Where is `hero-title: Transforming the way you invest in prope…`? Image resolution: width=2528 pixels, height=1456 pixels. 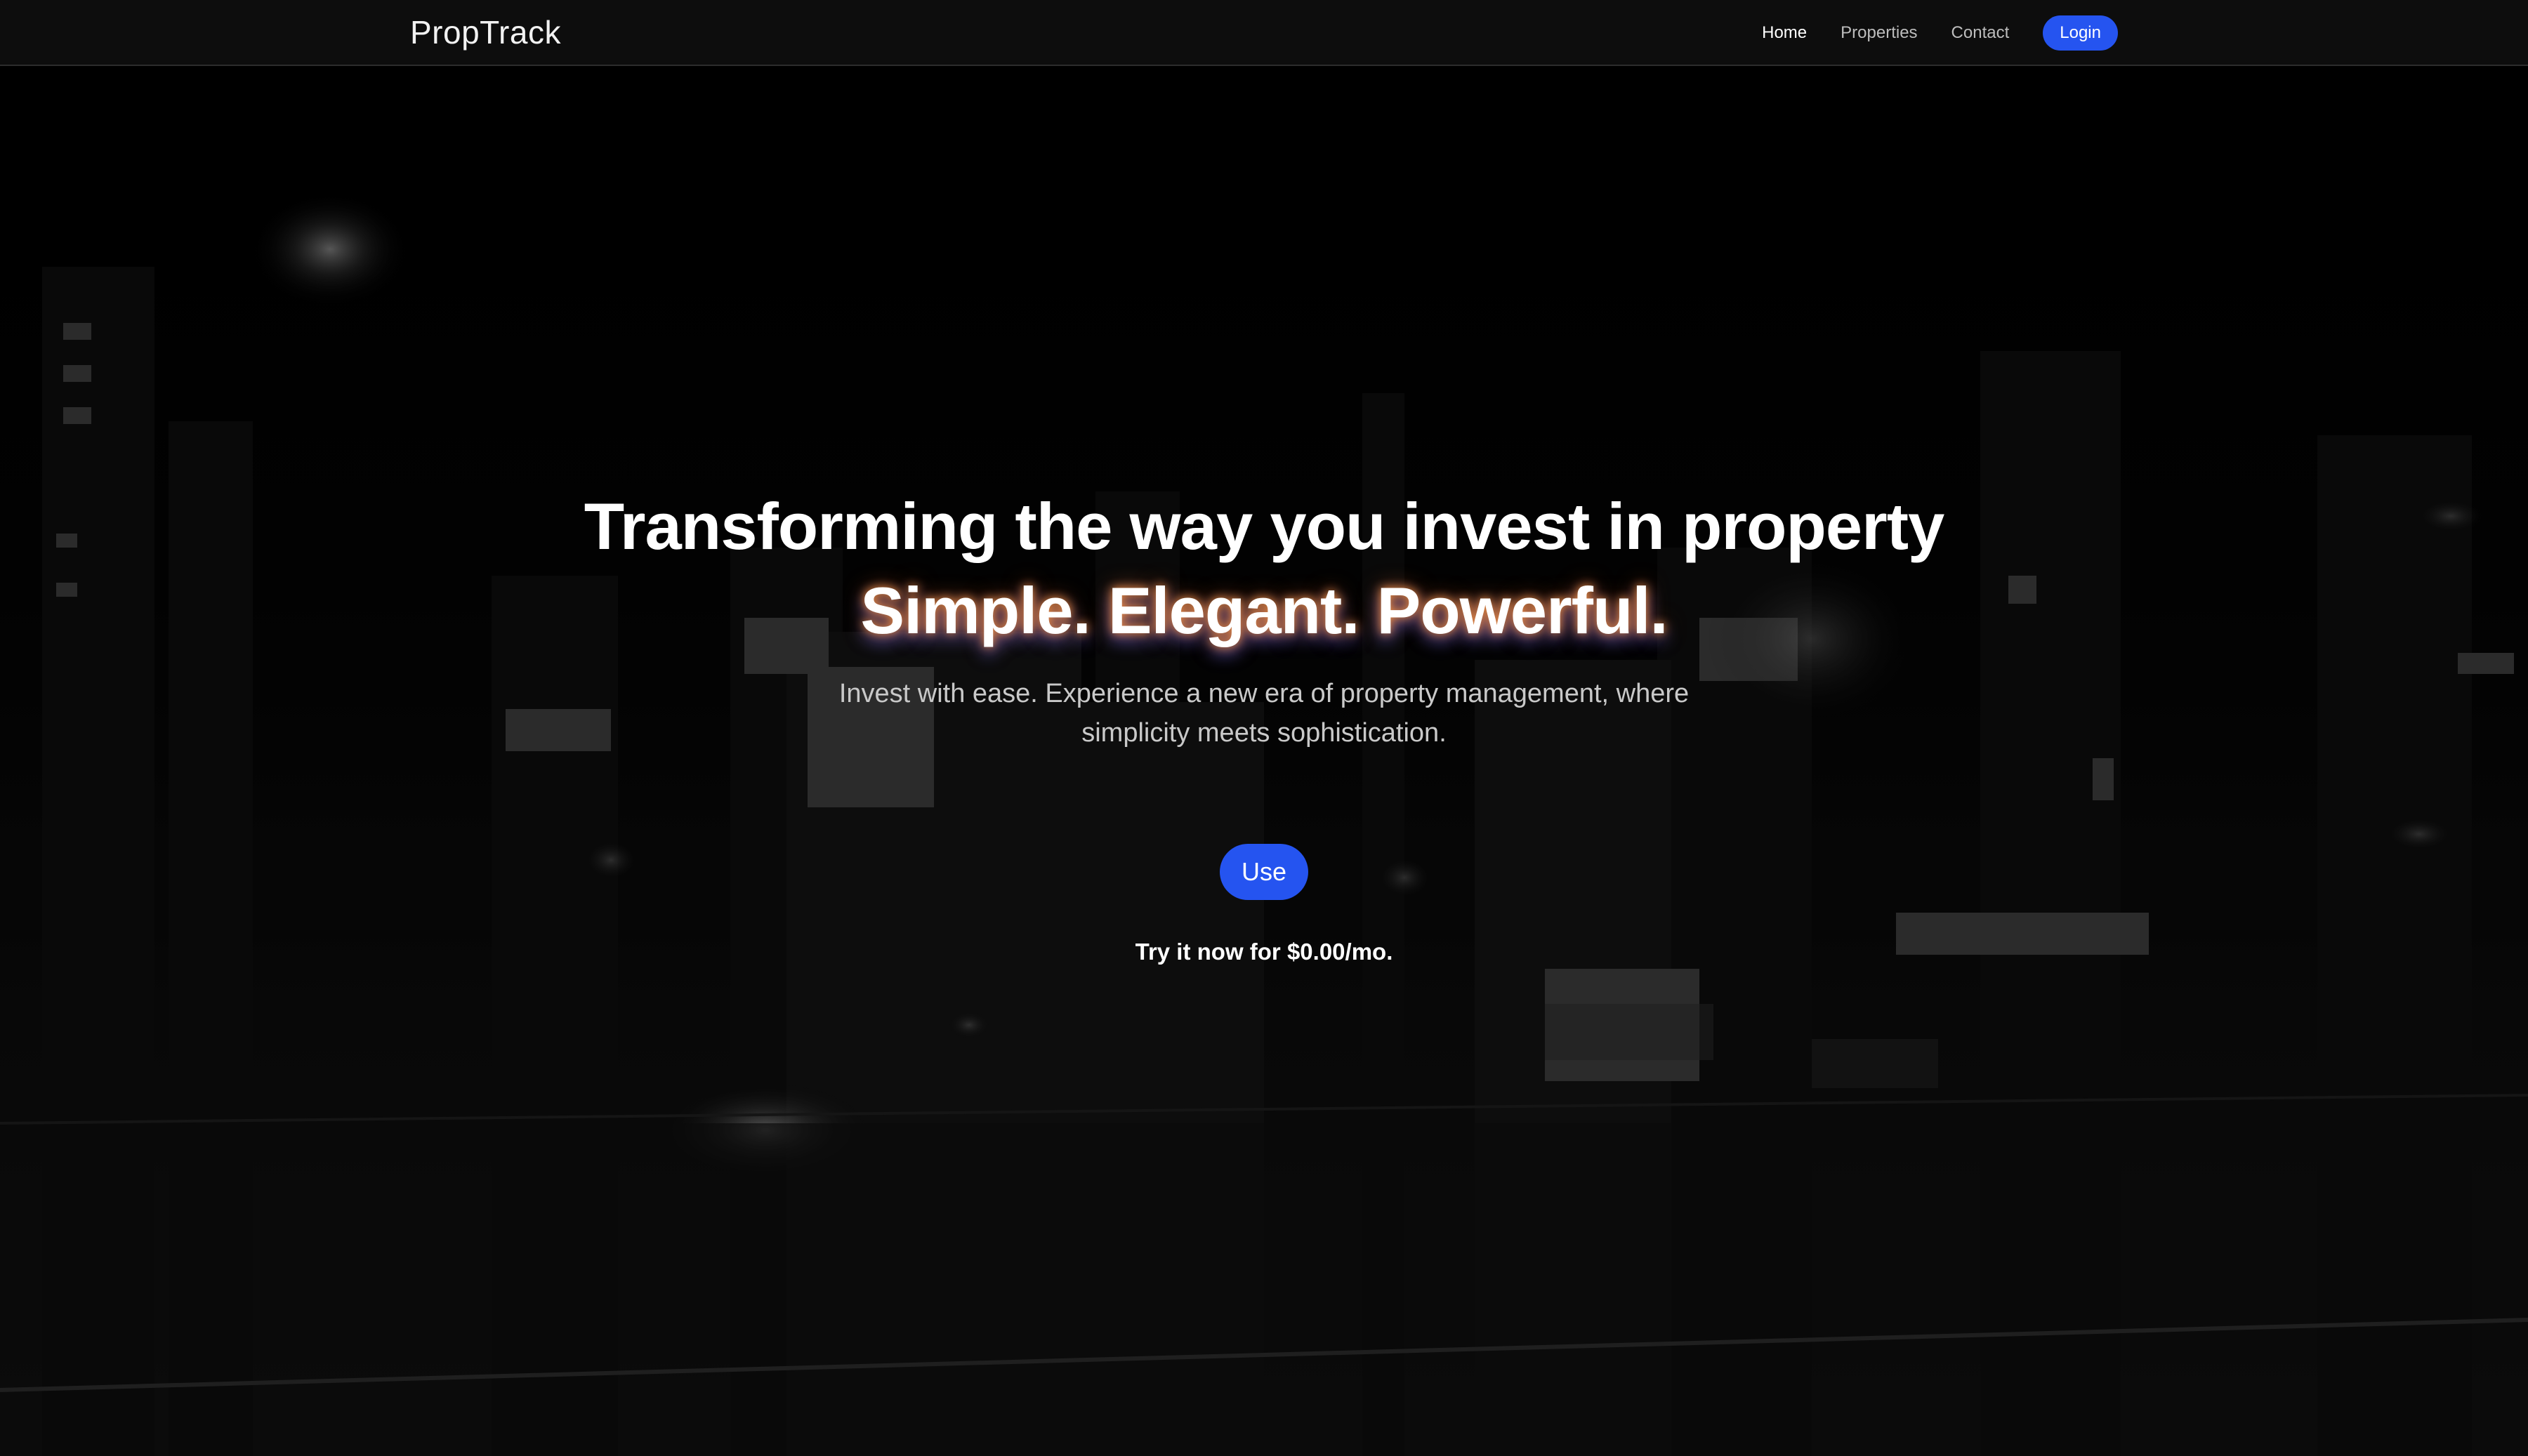 hero-title: Transforming the way you invest in prope… is located at coordinates (1264, 526).